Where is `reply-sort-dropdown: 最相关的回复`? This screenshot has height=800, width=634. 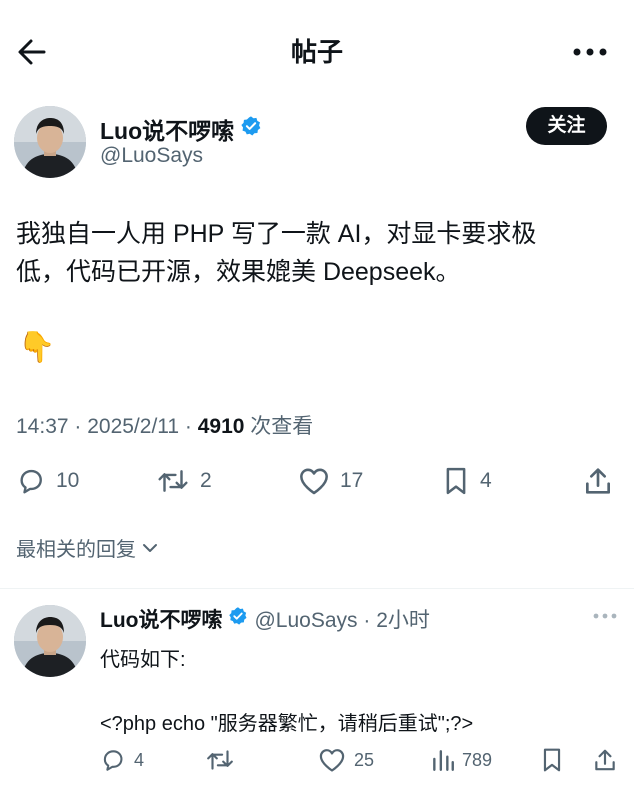 reply-sort-dropdown: 最相关的回复 is located at coordinates (88, 547).